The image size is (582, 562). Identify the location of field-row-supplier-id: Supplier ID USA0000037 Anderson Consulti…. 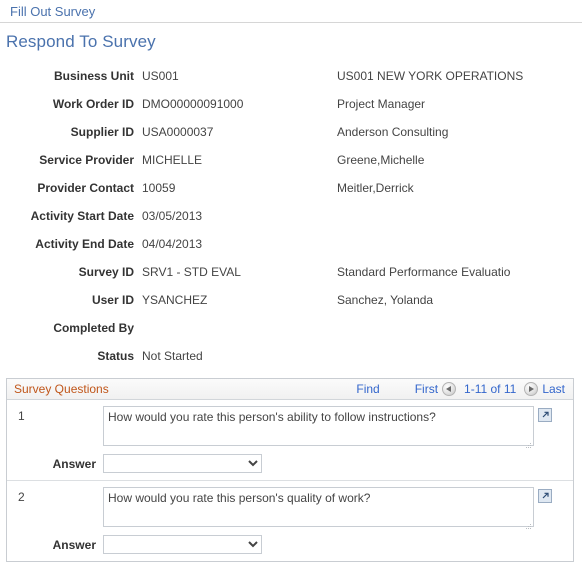
(291, 132).